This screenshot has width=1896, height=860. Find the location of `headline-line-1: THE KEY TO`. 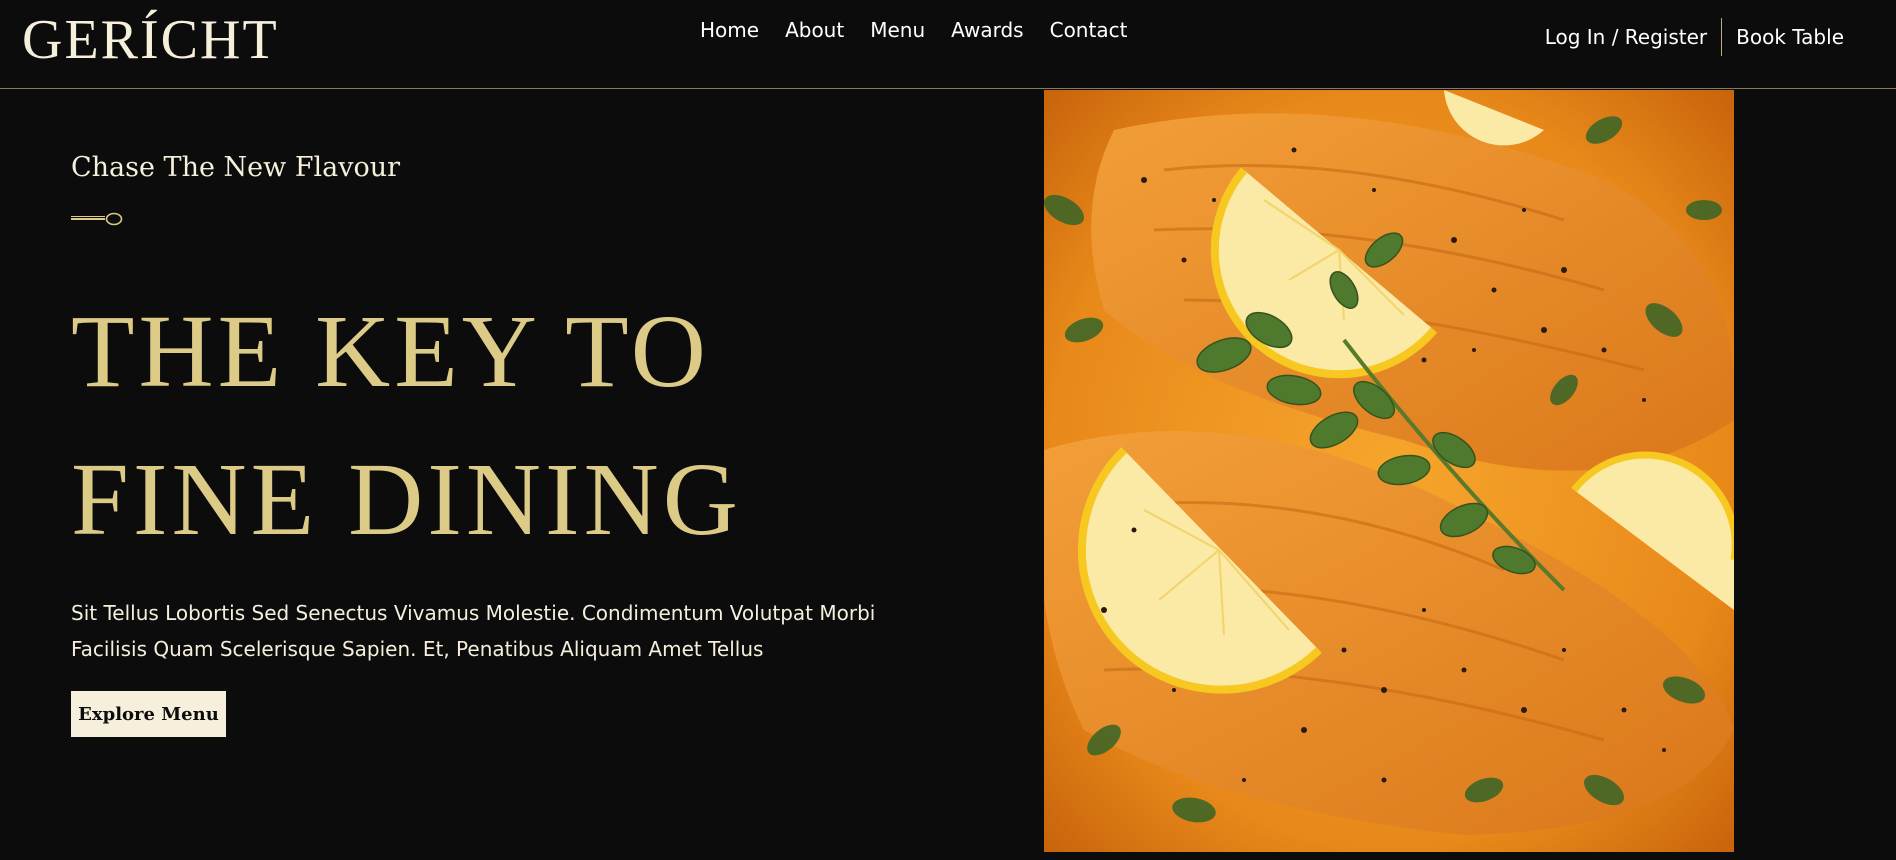

headline-line-1: THE KEY TO is located at coordinates (390, 351).